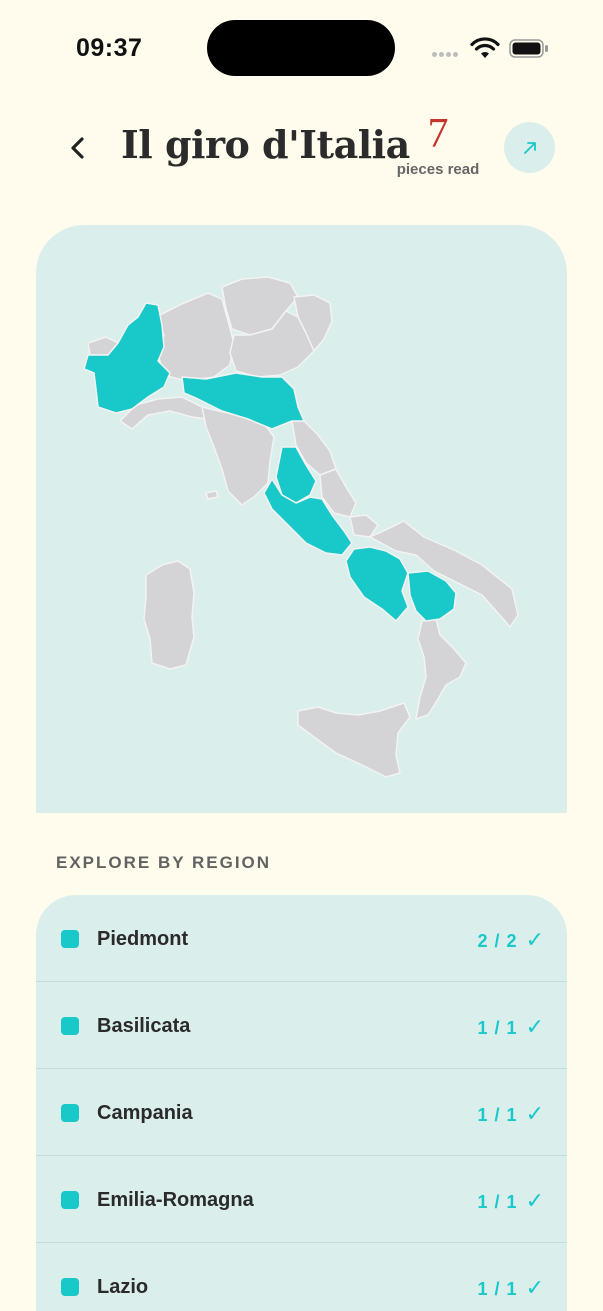 This screenshot has width=603, height=1311. I want to click on wifi-icon, so click(485, 47).